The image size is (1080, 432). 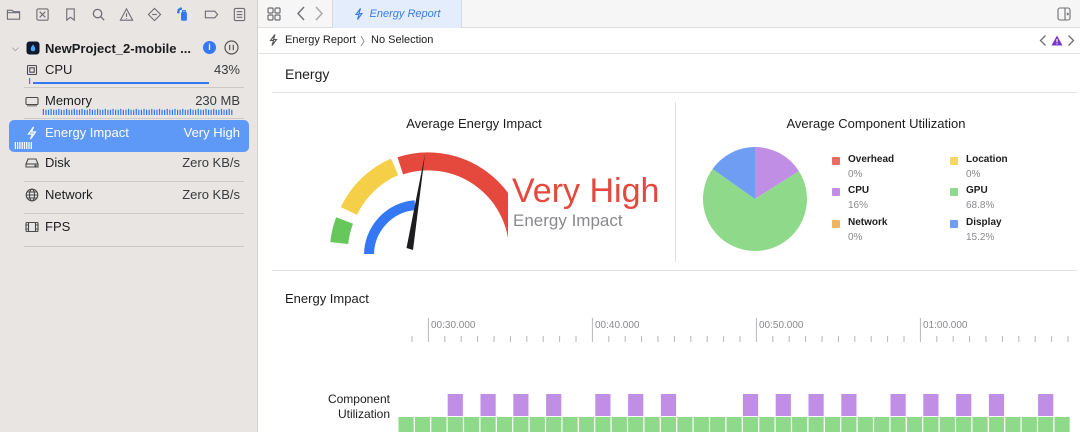 I want to click on folder-icon, so click(x=14, y=14).